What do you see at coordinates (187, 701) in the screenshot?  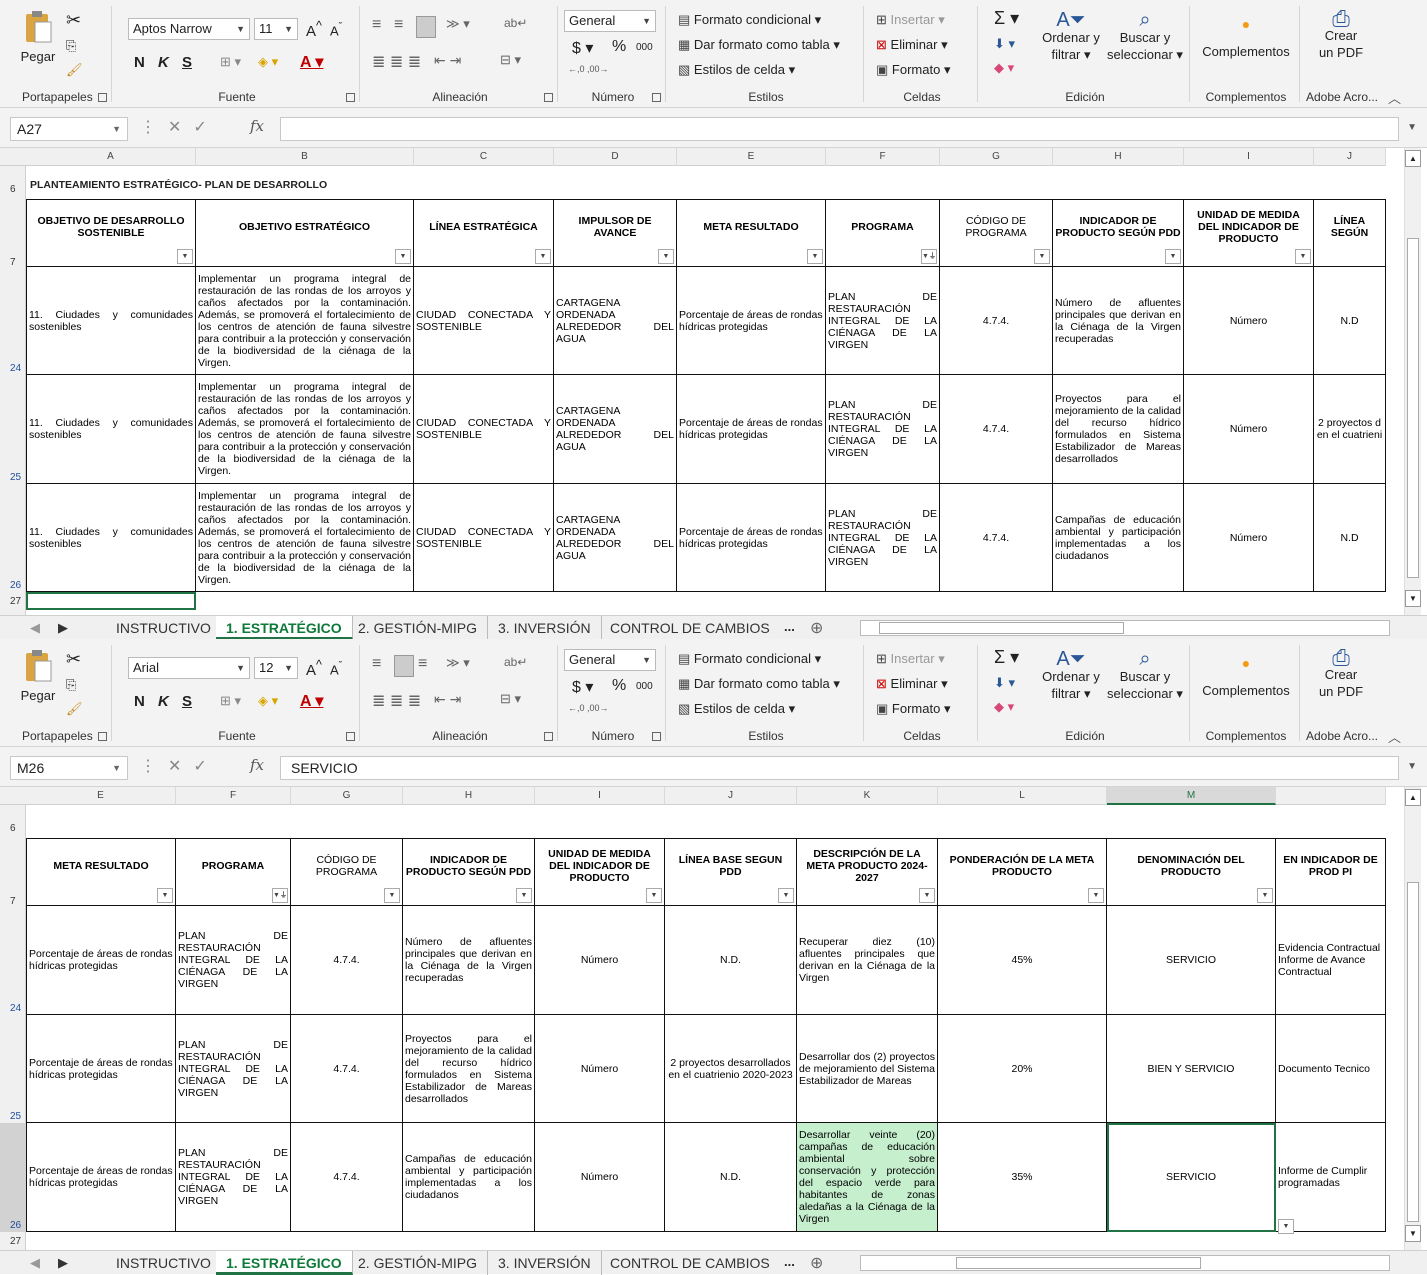 I see `underline-button: S` at bounding box center [187, 701].